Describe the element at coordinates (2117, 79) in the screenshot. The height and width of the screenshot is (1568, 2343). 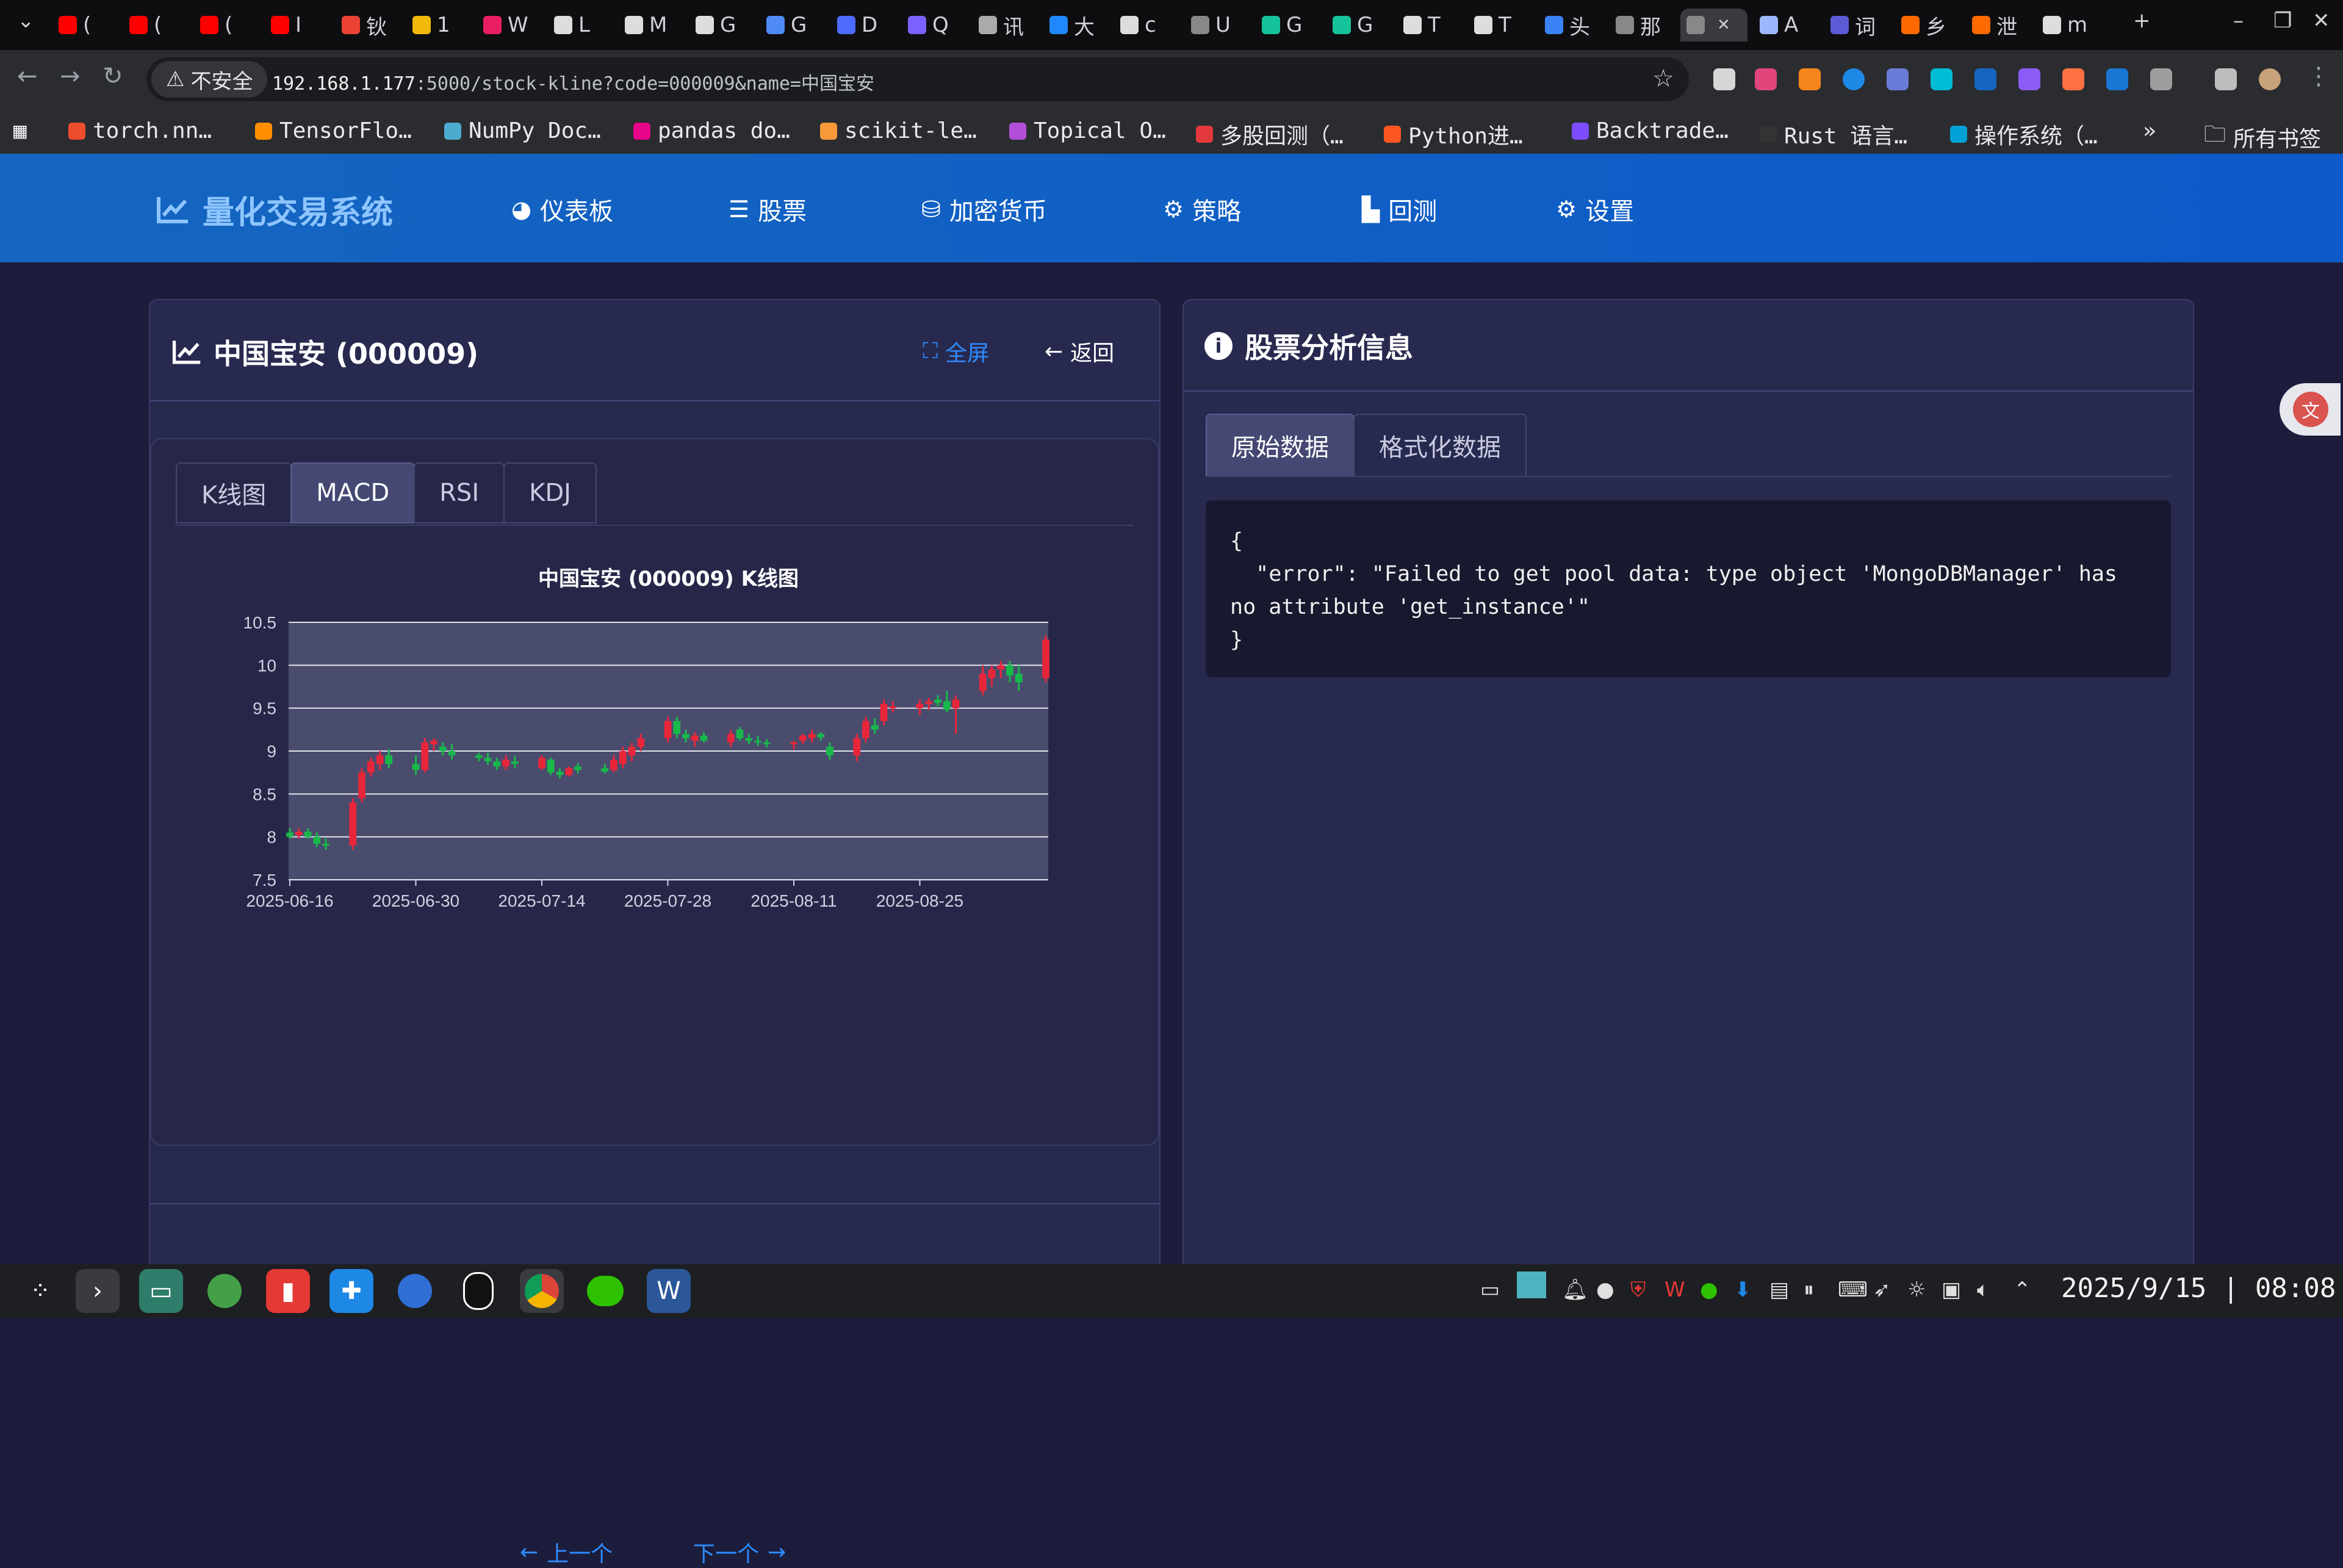
I see `extension-download-icon` at that location.